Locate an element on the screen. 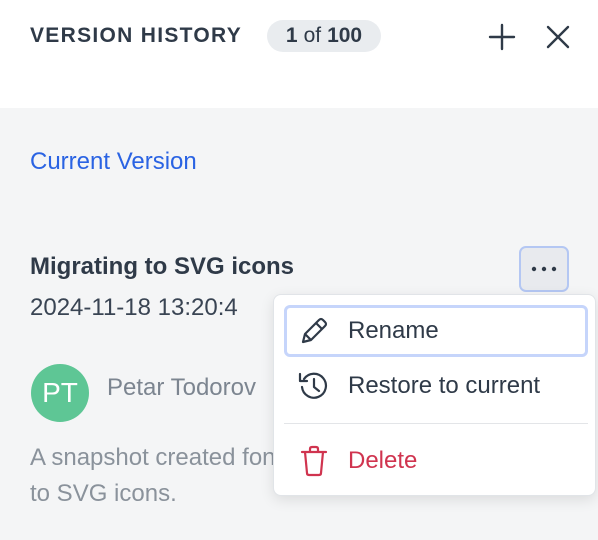 Image resolution: width=598 pixels, height=540 pixels. menu-item-rename: Rename is located at coordinates (436, 331).